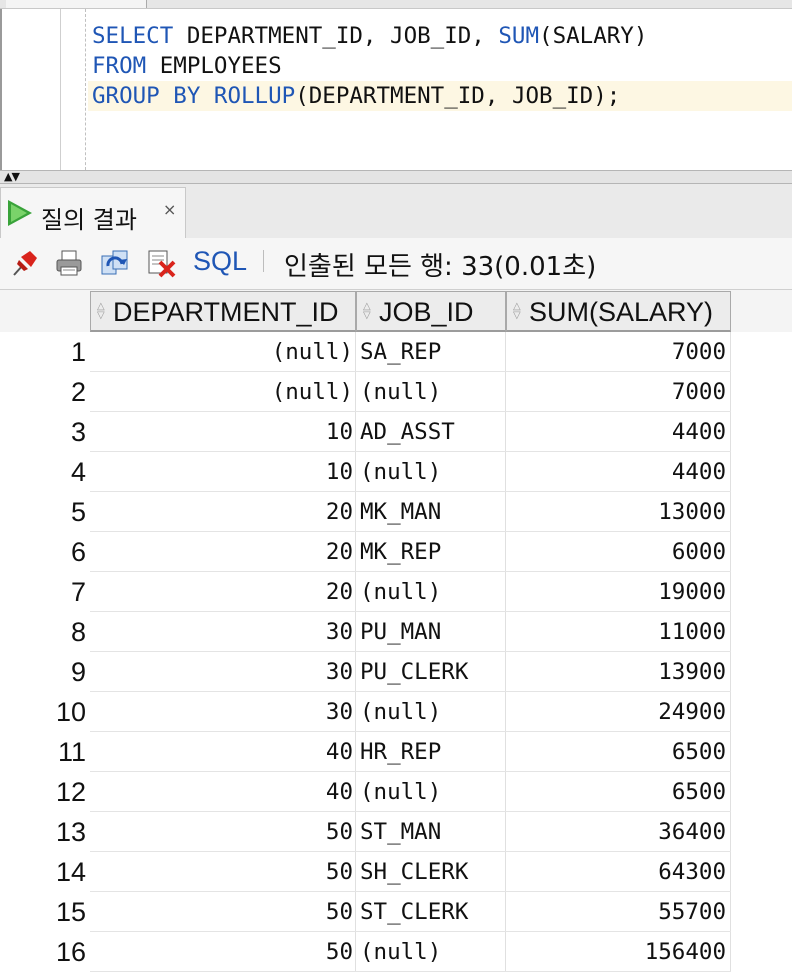 The height and width of the screenshot is (976, 792). Describe the element at coordinates (12, 177) in the screenshot. I see `splitter-arrows-icon: ▲▼` at that location.